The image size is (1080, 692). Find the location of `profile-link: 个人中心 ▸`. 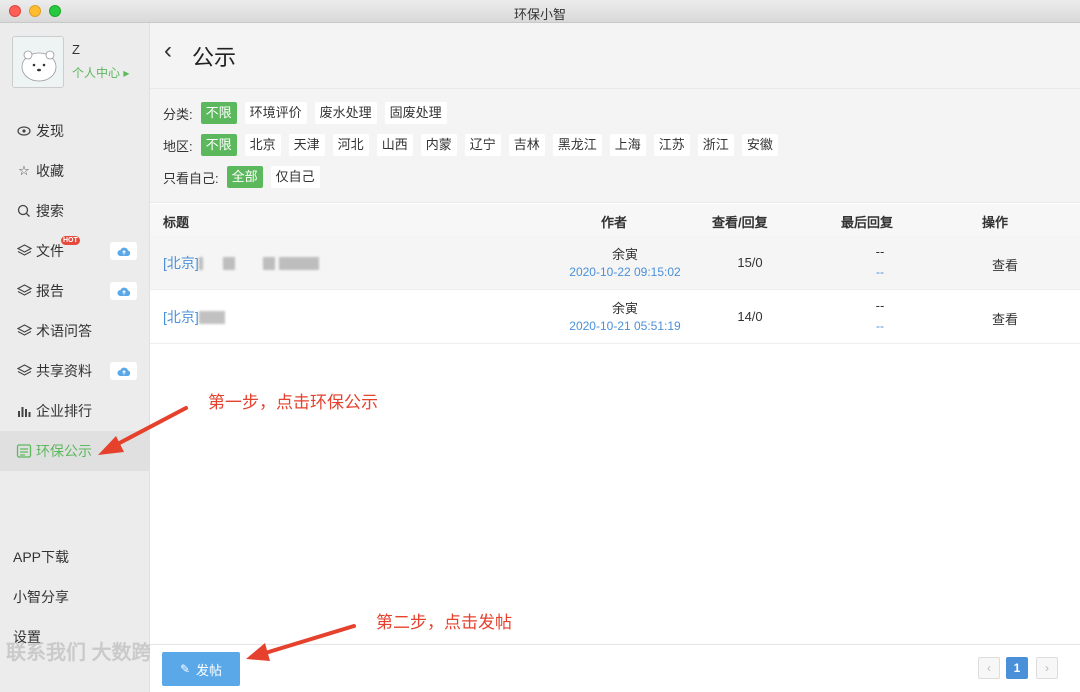

profile-link: 个人中心 ▸ is located at coordinates (100, 72).